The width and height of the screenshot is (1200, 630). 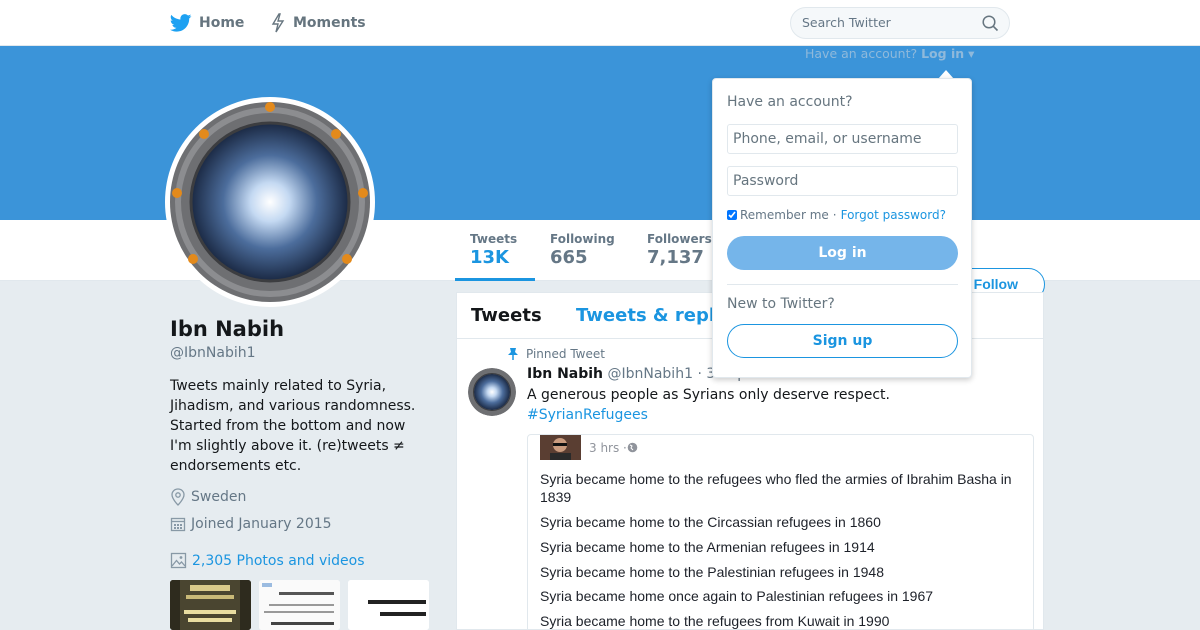 What do you see at coordinates (569, 257) in the screenshot?
I see `stat-following-value: 665` at bounding box center [569, 257].